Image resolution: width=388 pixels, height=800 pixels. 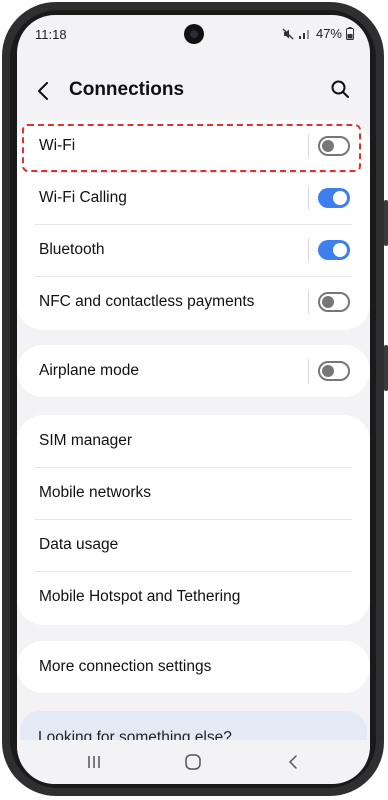 I want to click on airplane-card: Airplane mode, so click(x=193, y=371).